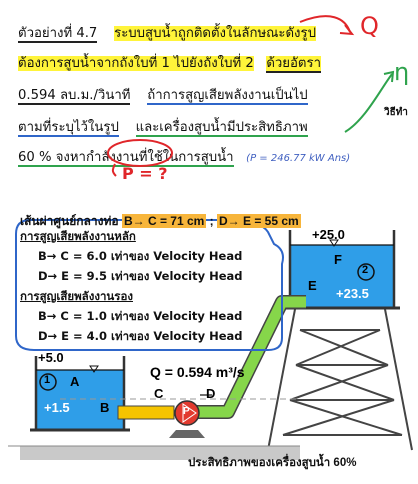 The width and height of the screenshot is (418, 484). I want to click on tank-1-number: 1, so click(47, 380).